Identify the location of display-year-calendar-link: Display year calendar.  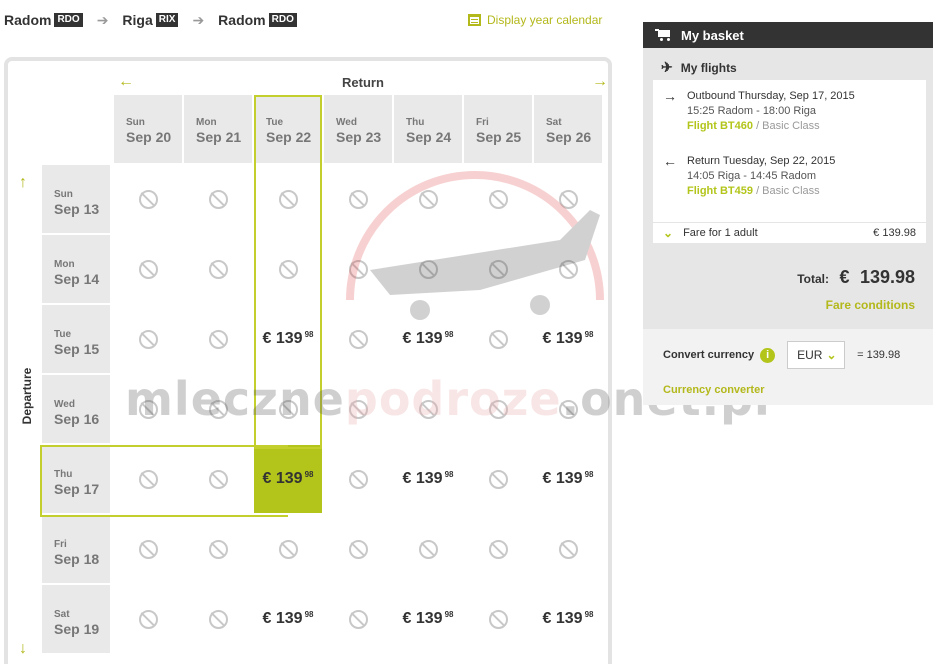
(535, 20).